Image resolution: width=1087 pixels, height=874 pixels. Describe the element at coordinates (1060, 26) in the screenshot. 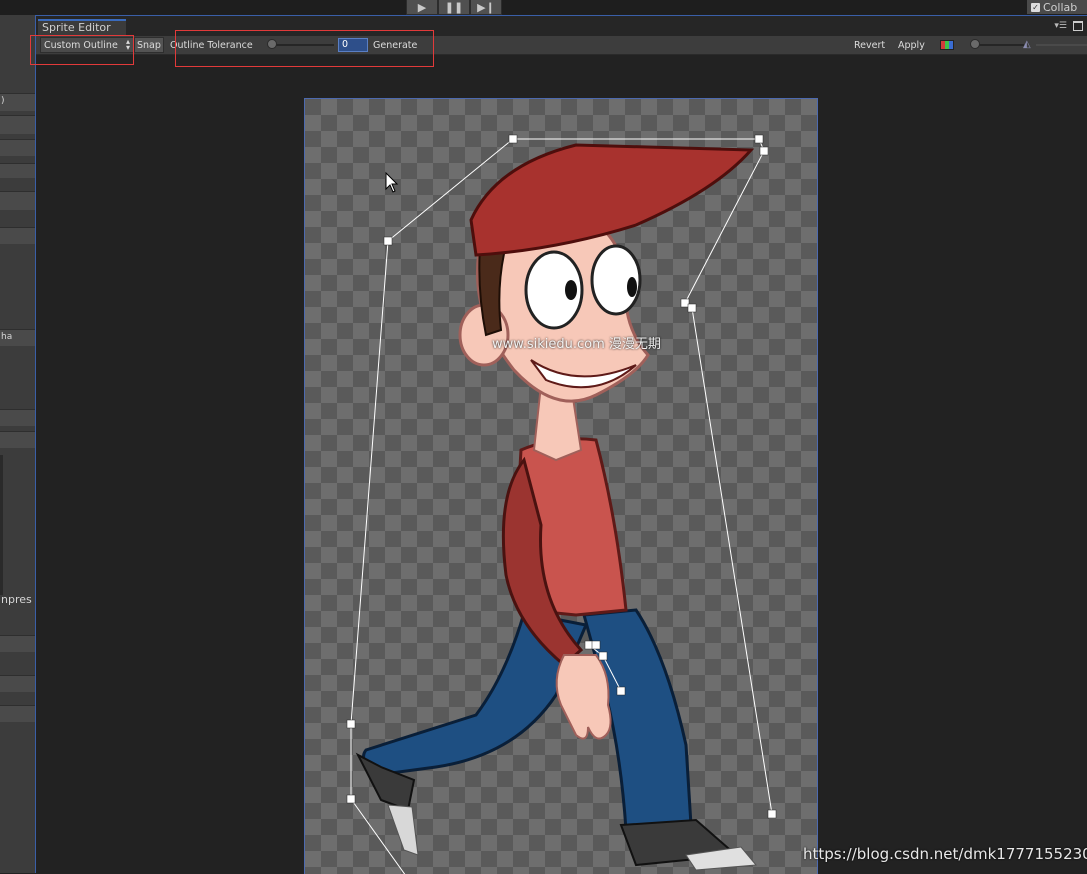

I see `window-menu-icon: ▾☰` at that location.